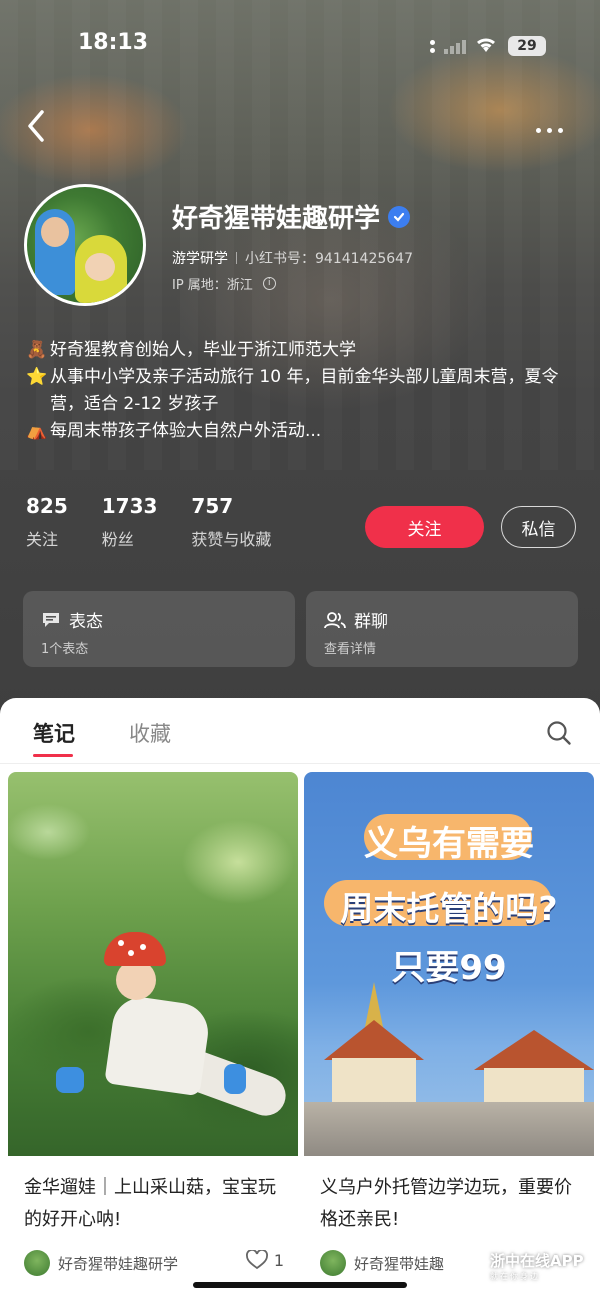 Image resolution: width=600 pixels, height=1301 pixels. I want to click on stat-value: 825, so click(47, 506).